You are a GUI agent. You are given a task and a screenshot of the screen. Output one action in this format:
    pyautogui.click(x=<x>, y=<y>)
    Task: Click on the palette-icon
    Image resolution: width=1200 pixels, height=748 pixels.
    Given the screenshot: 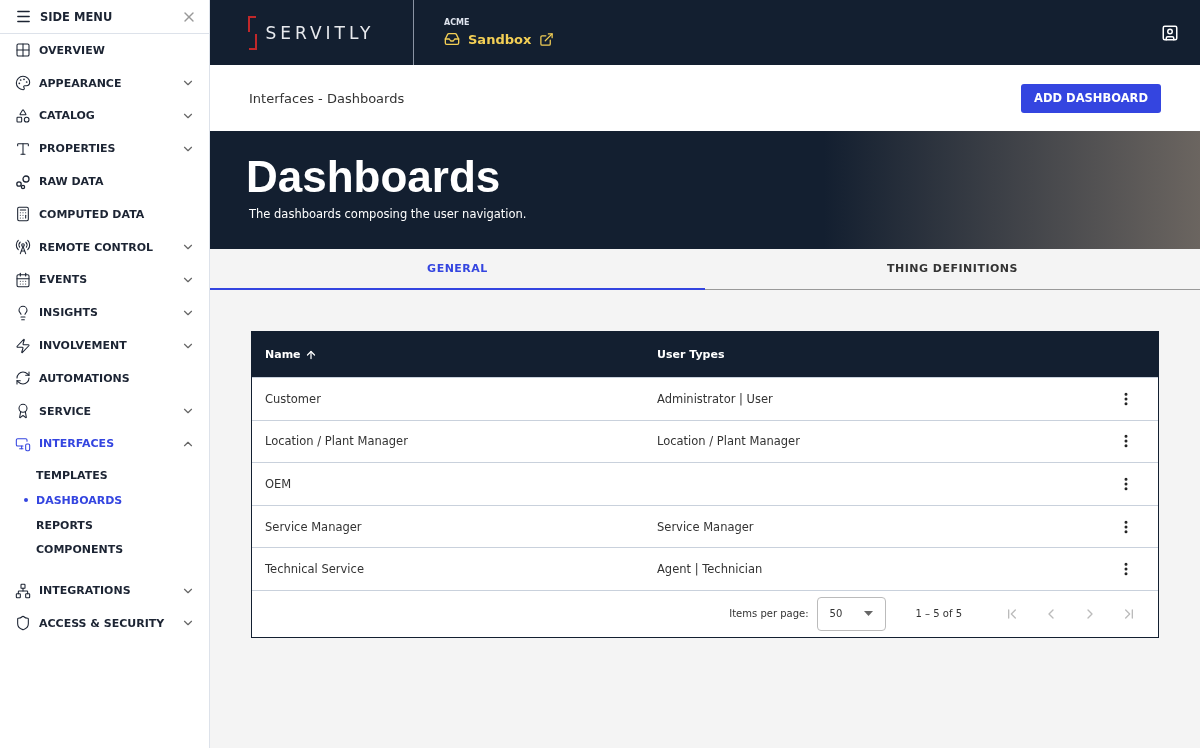 What is the action you would take?
    pyautogui.click(x=23, y=83)
    